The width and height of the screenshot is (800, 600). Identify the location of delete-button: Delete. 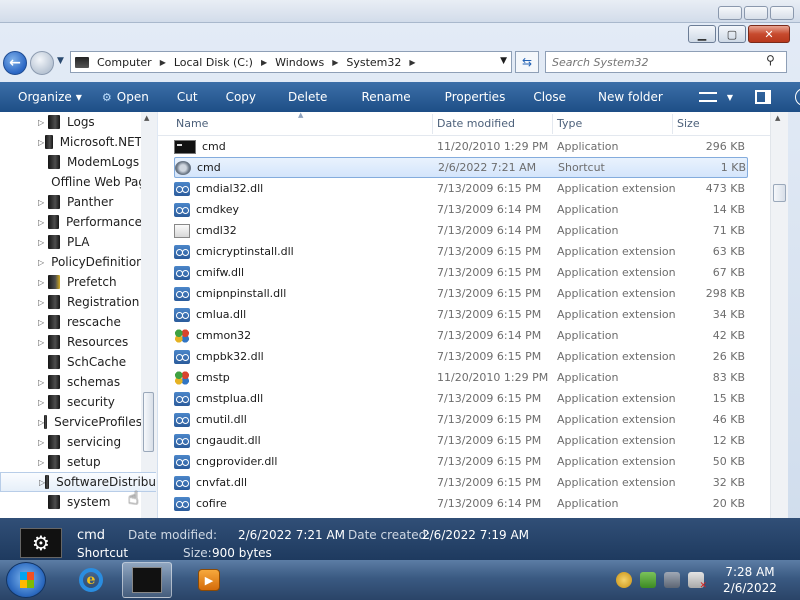
(301, 97).